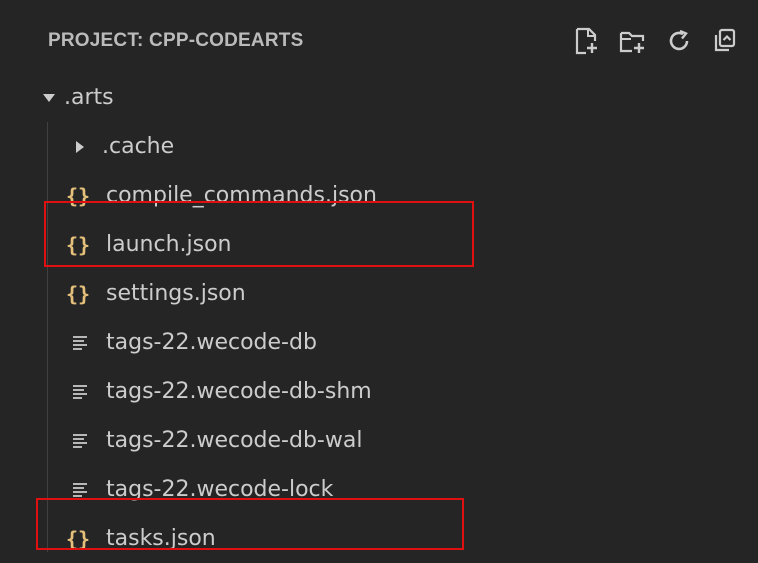 The height and width of the screenshot is (563, 758). I want to click on tree-item-label: .cache, so click(138, 146).